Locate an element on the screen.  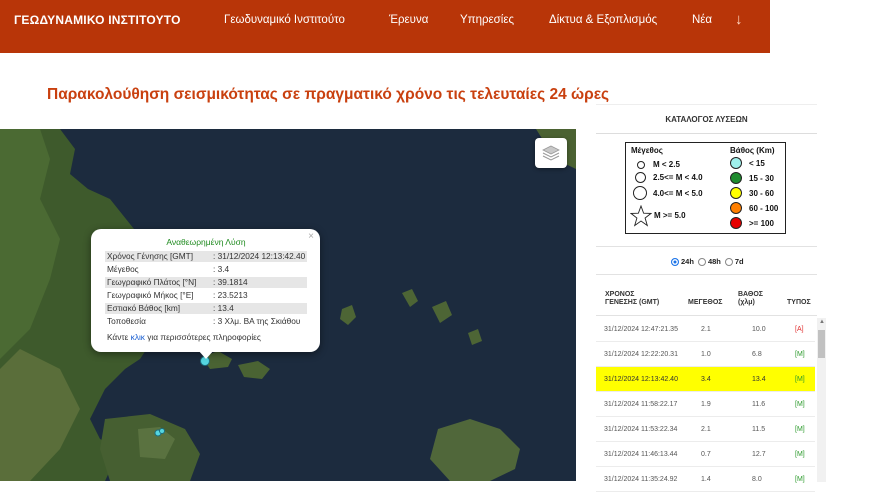
close-icon: × is located at coordinates (311, 236).